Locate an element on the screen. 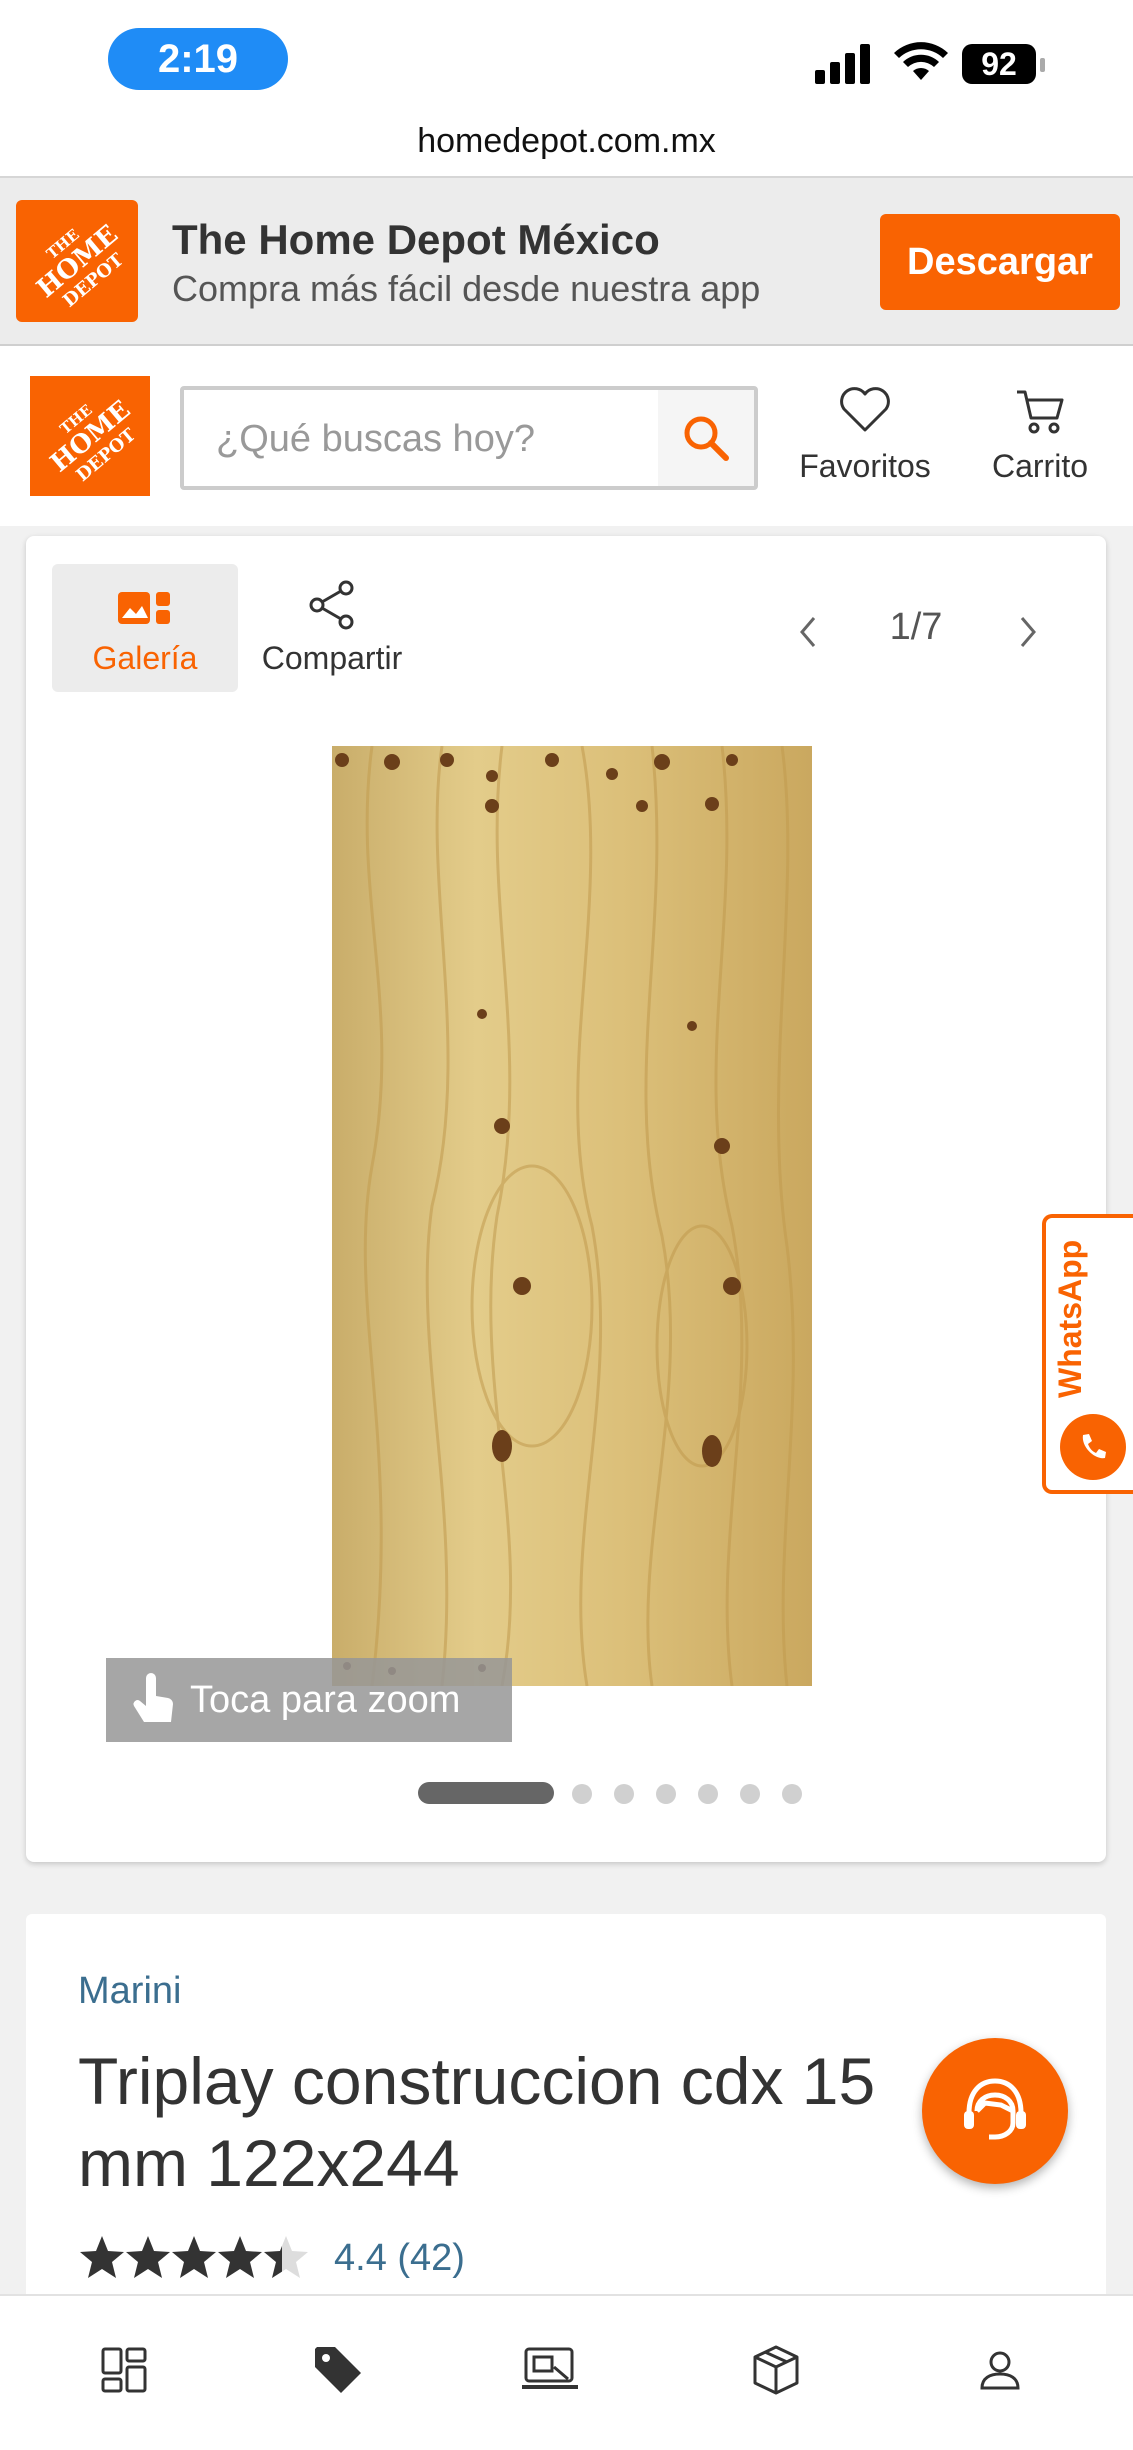 The width and height of the screenshot is (1133, 2450). star-rating-icon is located at coordinates (194, 2257).